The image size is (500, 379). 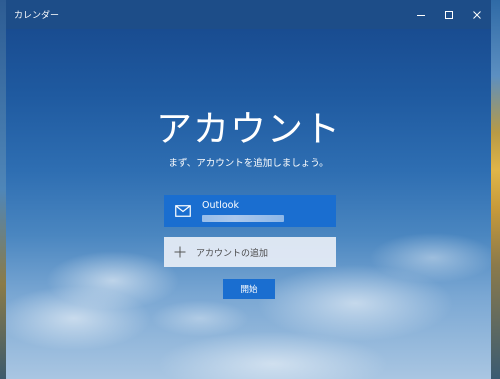 What do you see at coordinates (495, 189) in the screenshot?
I see `desktop-background-right` at bounding box center [495, 189].